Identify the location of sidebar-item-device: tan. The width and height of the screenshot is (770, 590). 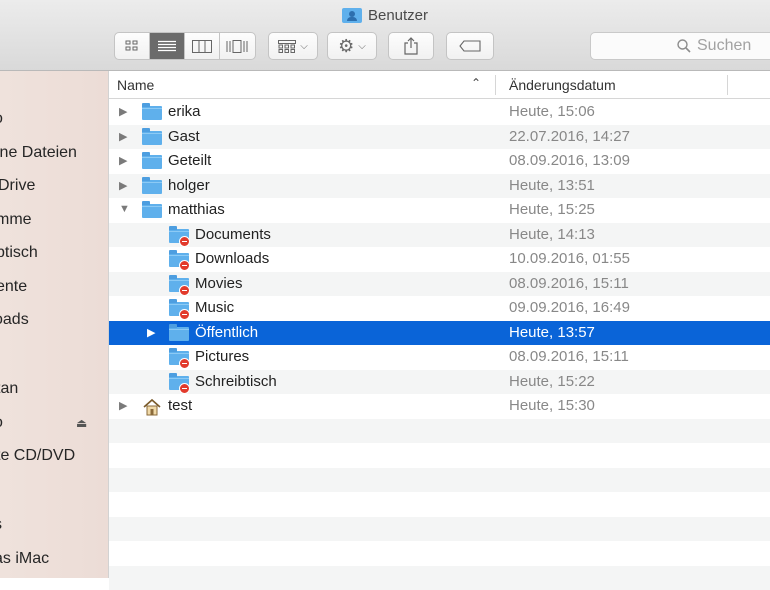
(54, 389).